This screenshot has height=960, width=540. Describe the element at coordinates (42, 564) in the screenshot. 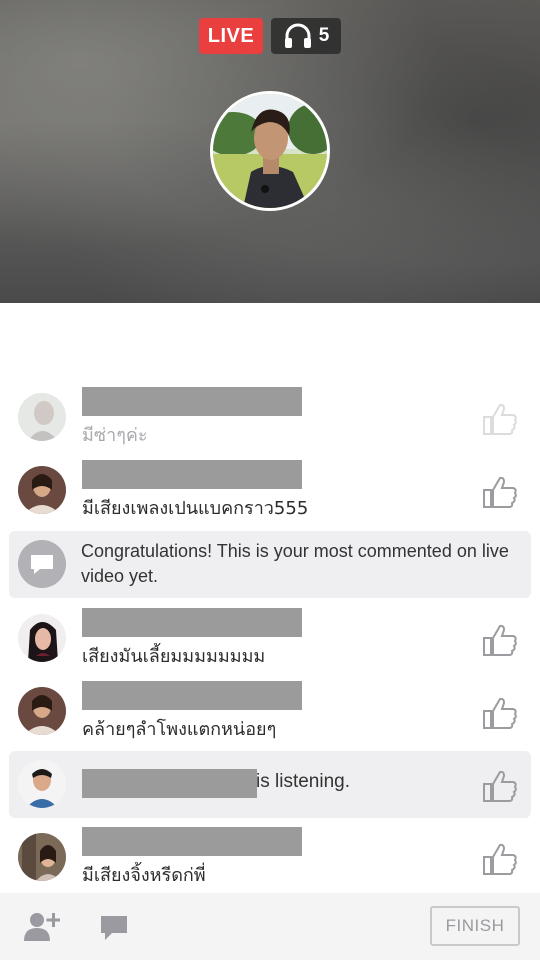

I see `chat-bubble-icon` at that location.